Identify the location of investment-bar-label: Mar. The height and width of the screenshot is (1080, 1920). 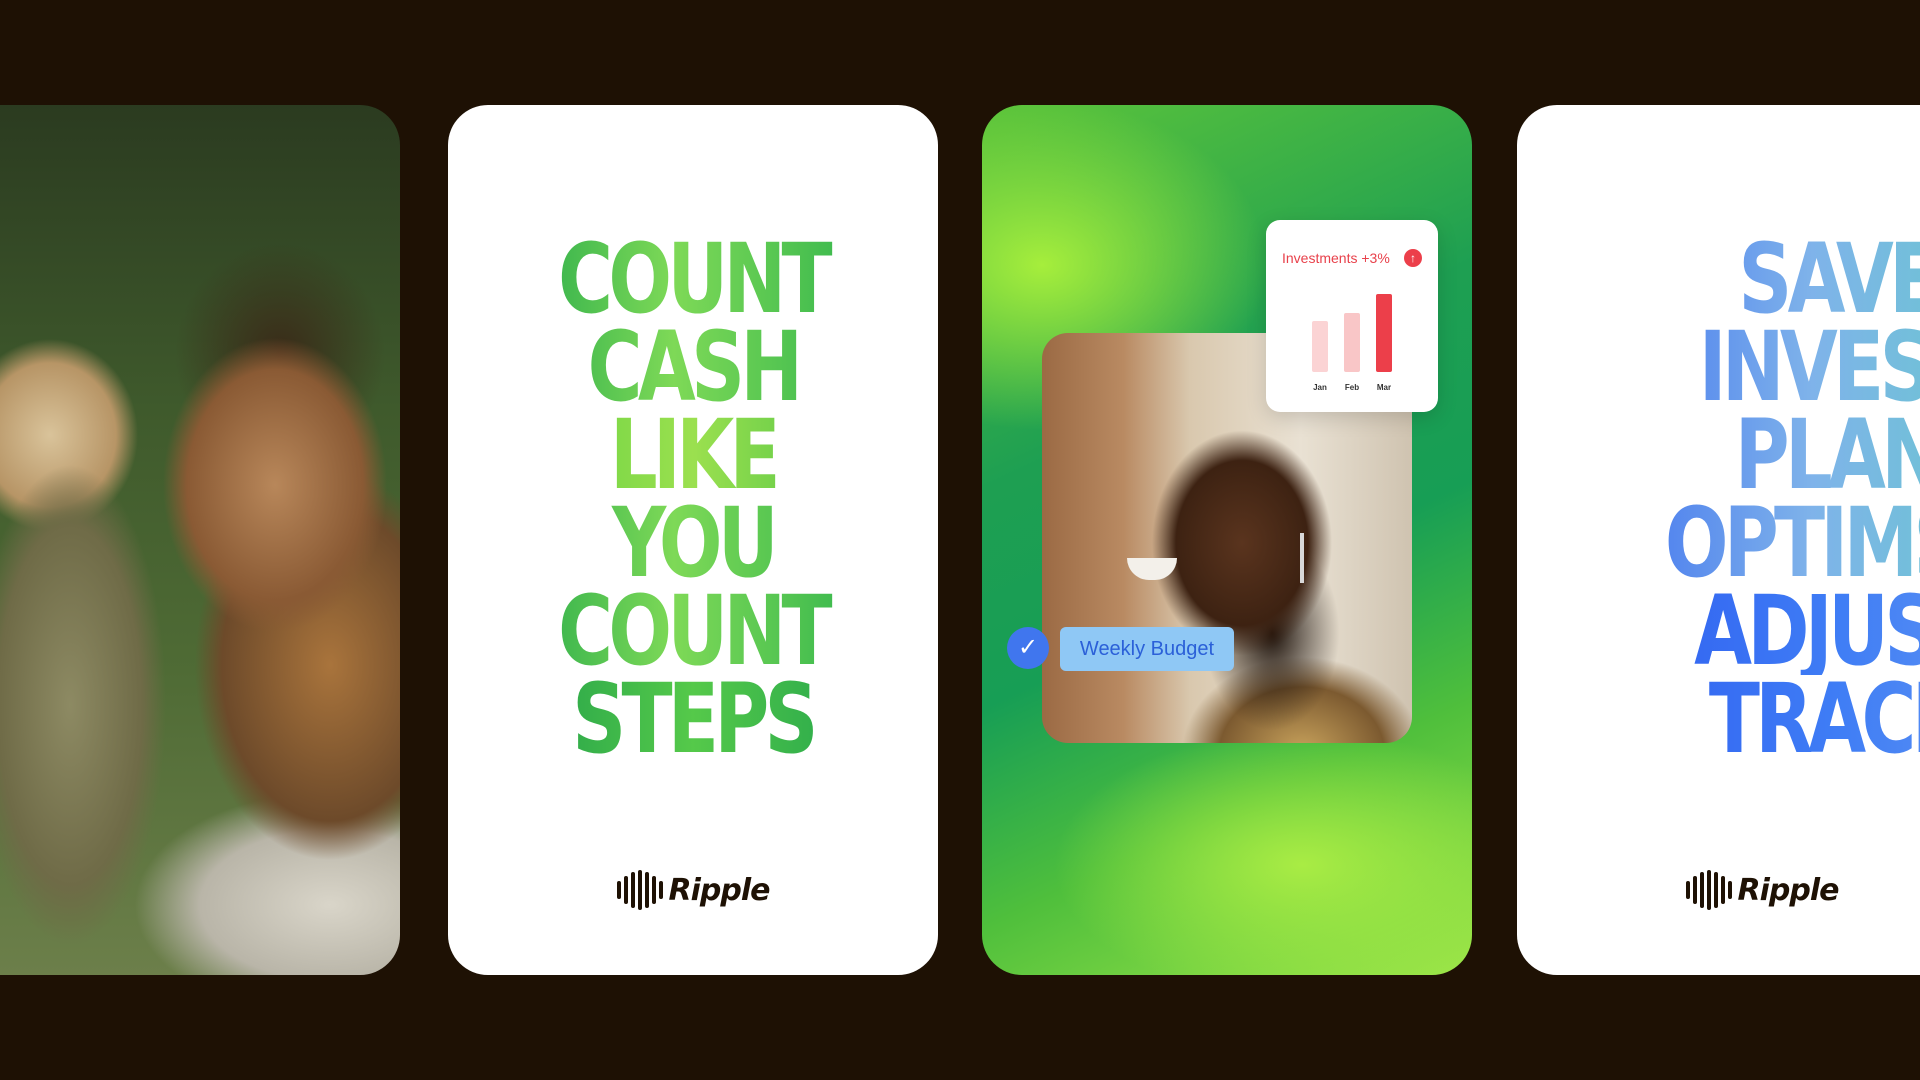
(1384, 387).